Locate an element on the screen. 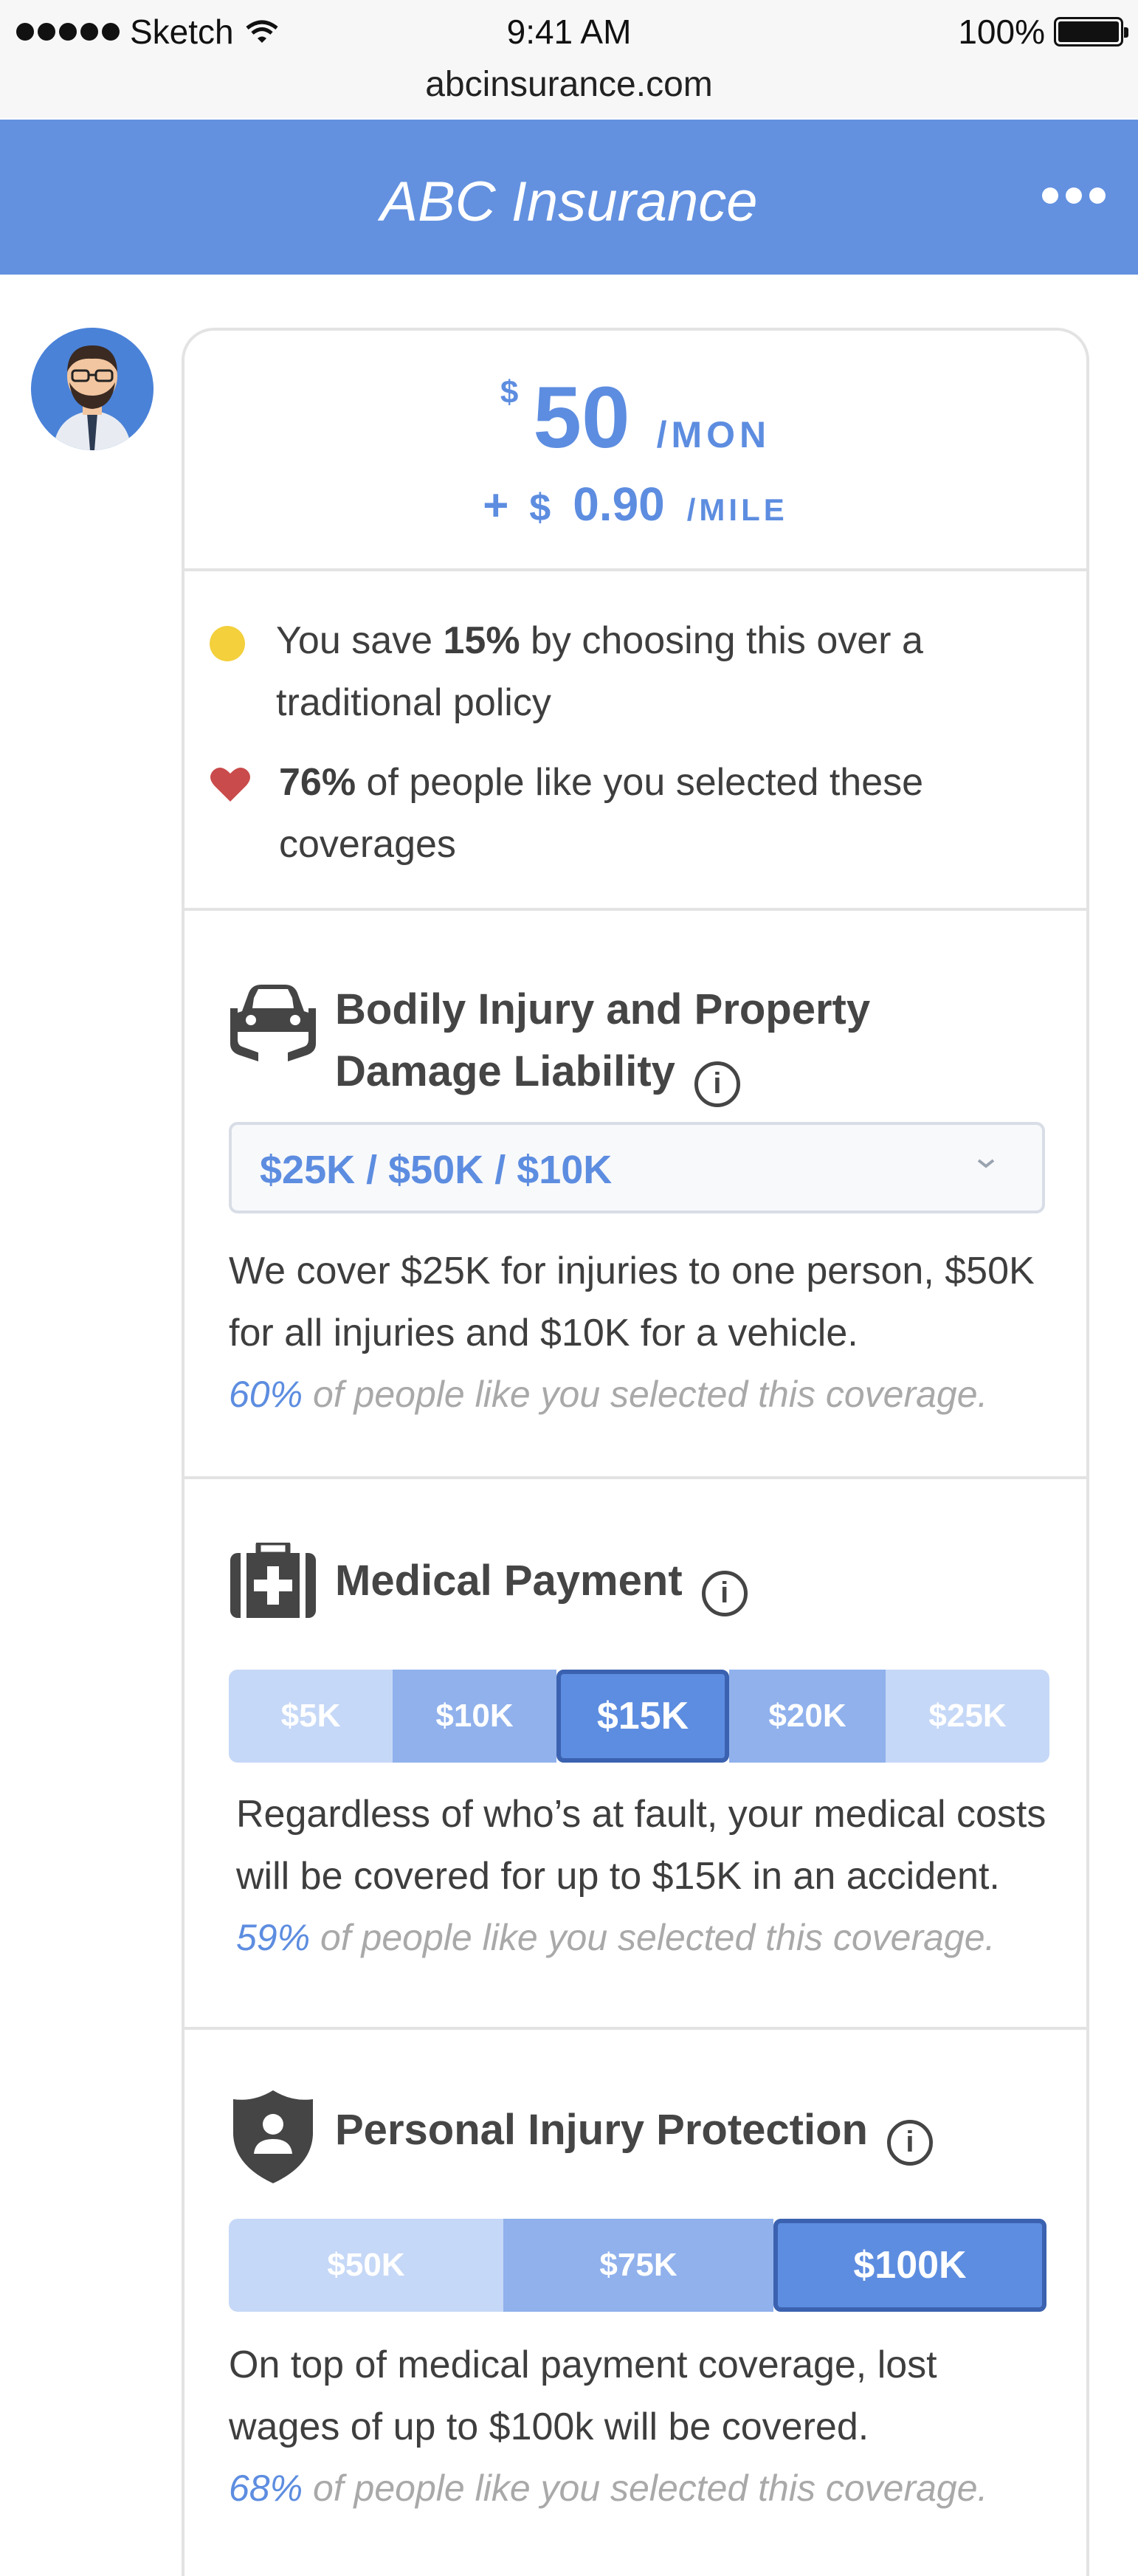 The height and width of the screenshot is (2576, 1138). chevron-down-icon is located at coordinates (986, 1163).